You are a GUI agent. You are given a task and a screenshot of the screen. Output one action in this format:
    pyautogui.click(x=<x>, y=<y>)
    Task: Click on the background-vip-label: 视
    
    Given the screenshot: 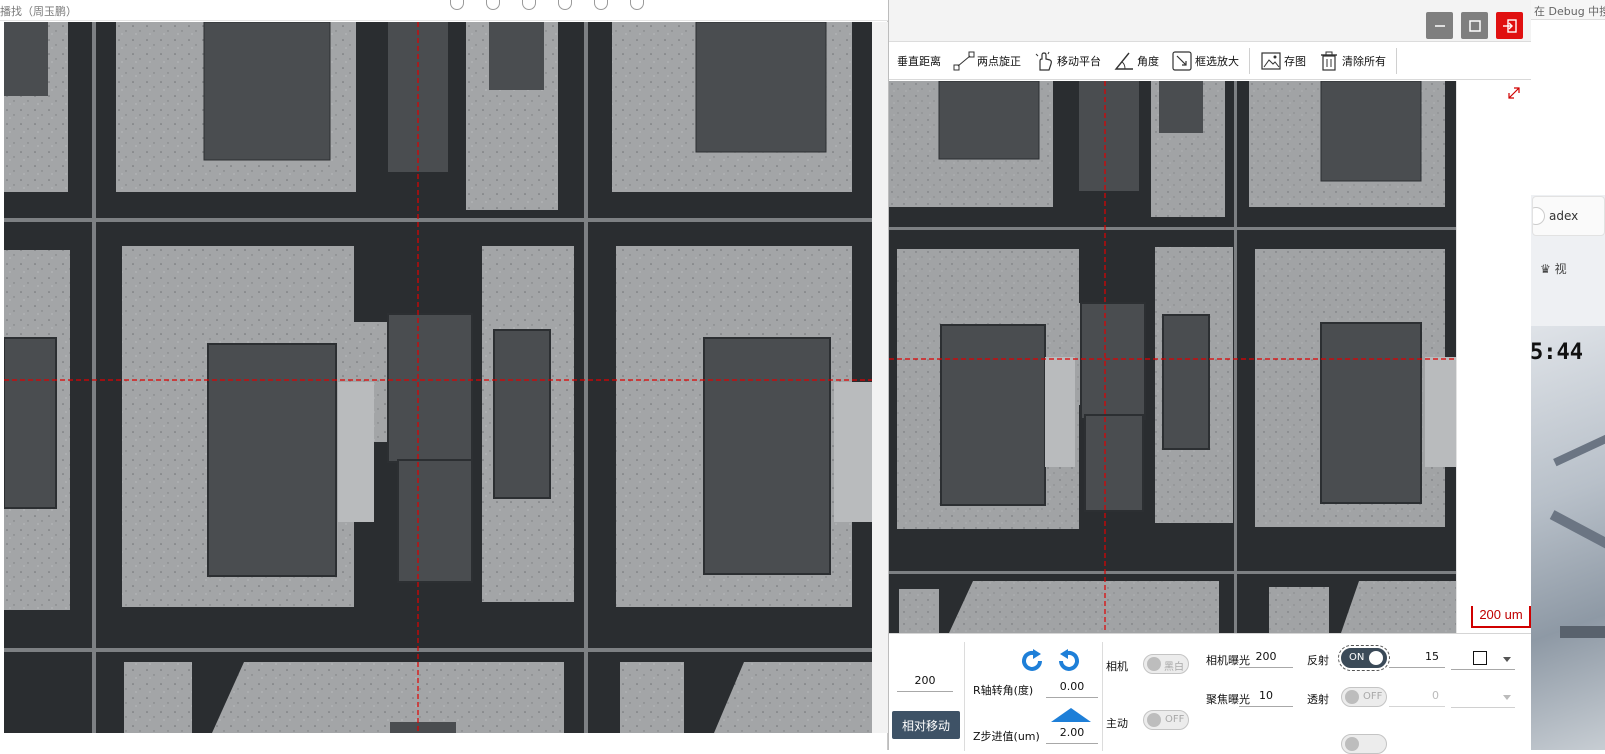 What is the action you would take?
    pyautogui.click(x=1560, y=269)
    